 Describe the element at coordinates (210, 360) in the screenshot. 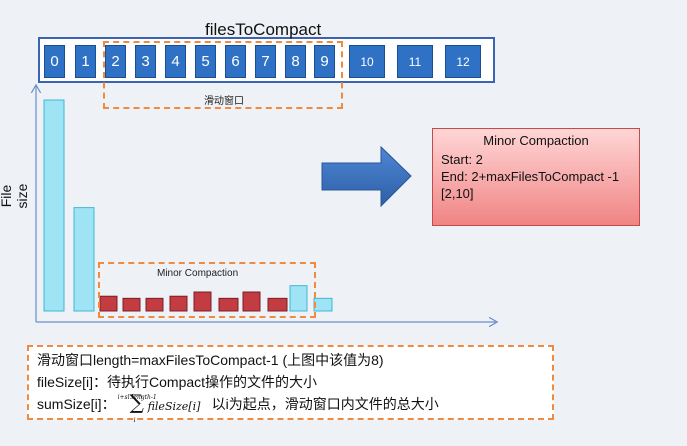

I see `note-line-1: 滑动窗口length=maxFilesToCompact-1 (上图中该值为8)` at that location.